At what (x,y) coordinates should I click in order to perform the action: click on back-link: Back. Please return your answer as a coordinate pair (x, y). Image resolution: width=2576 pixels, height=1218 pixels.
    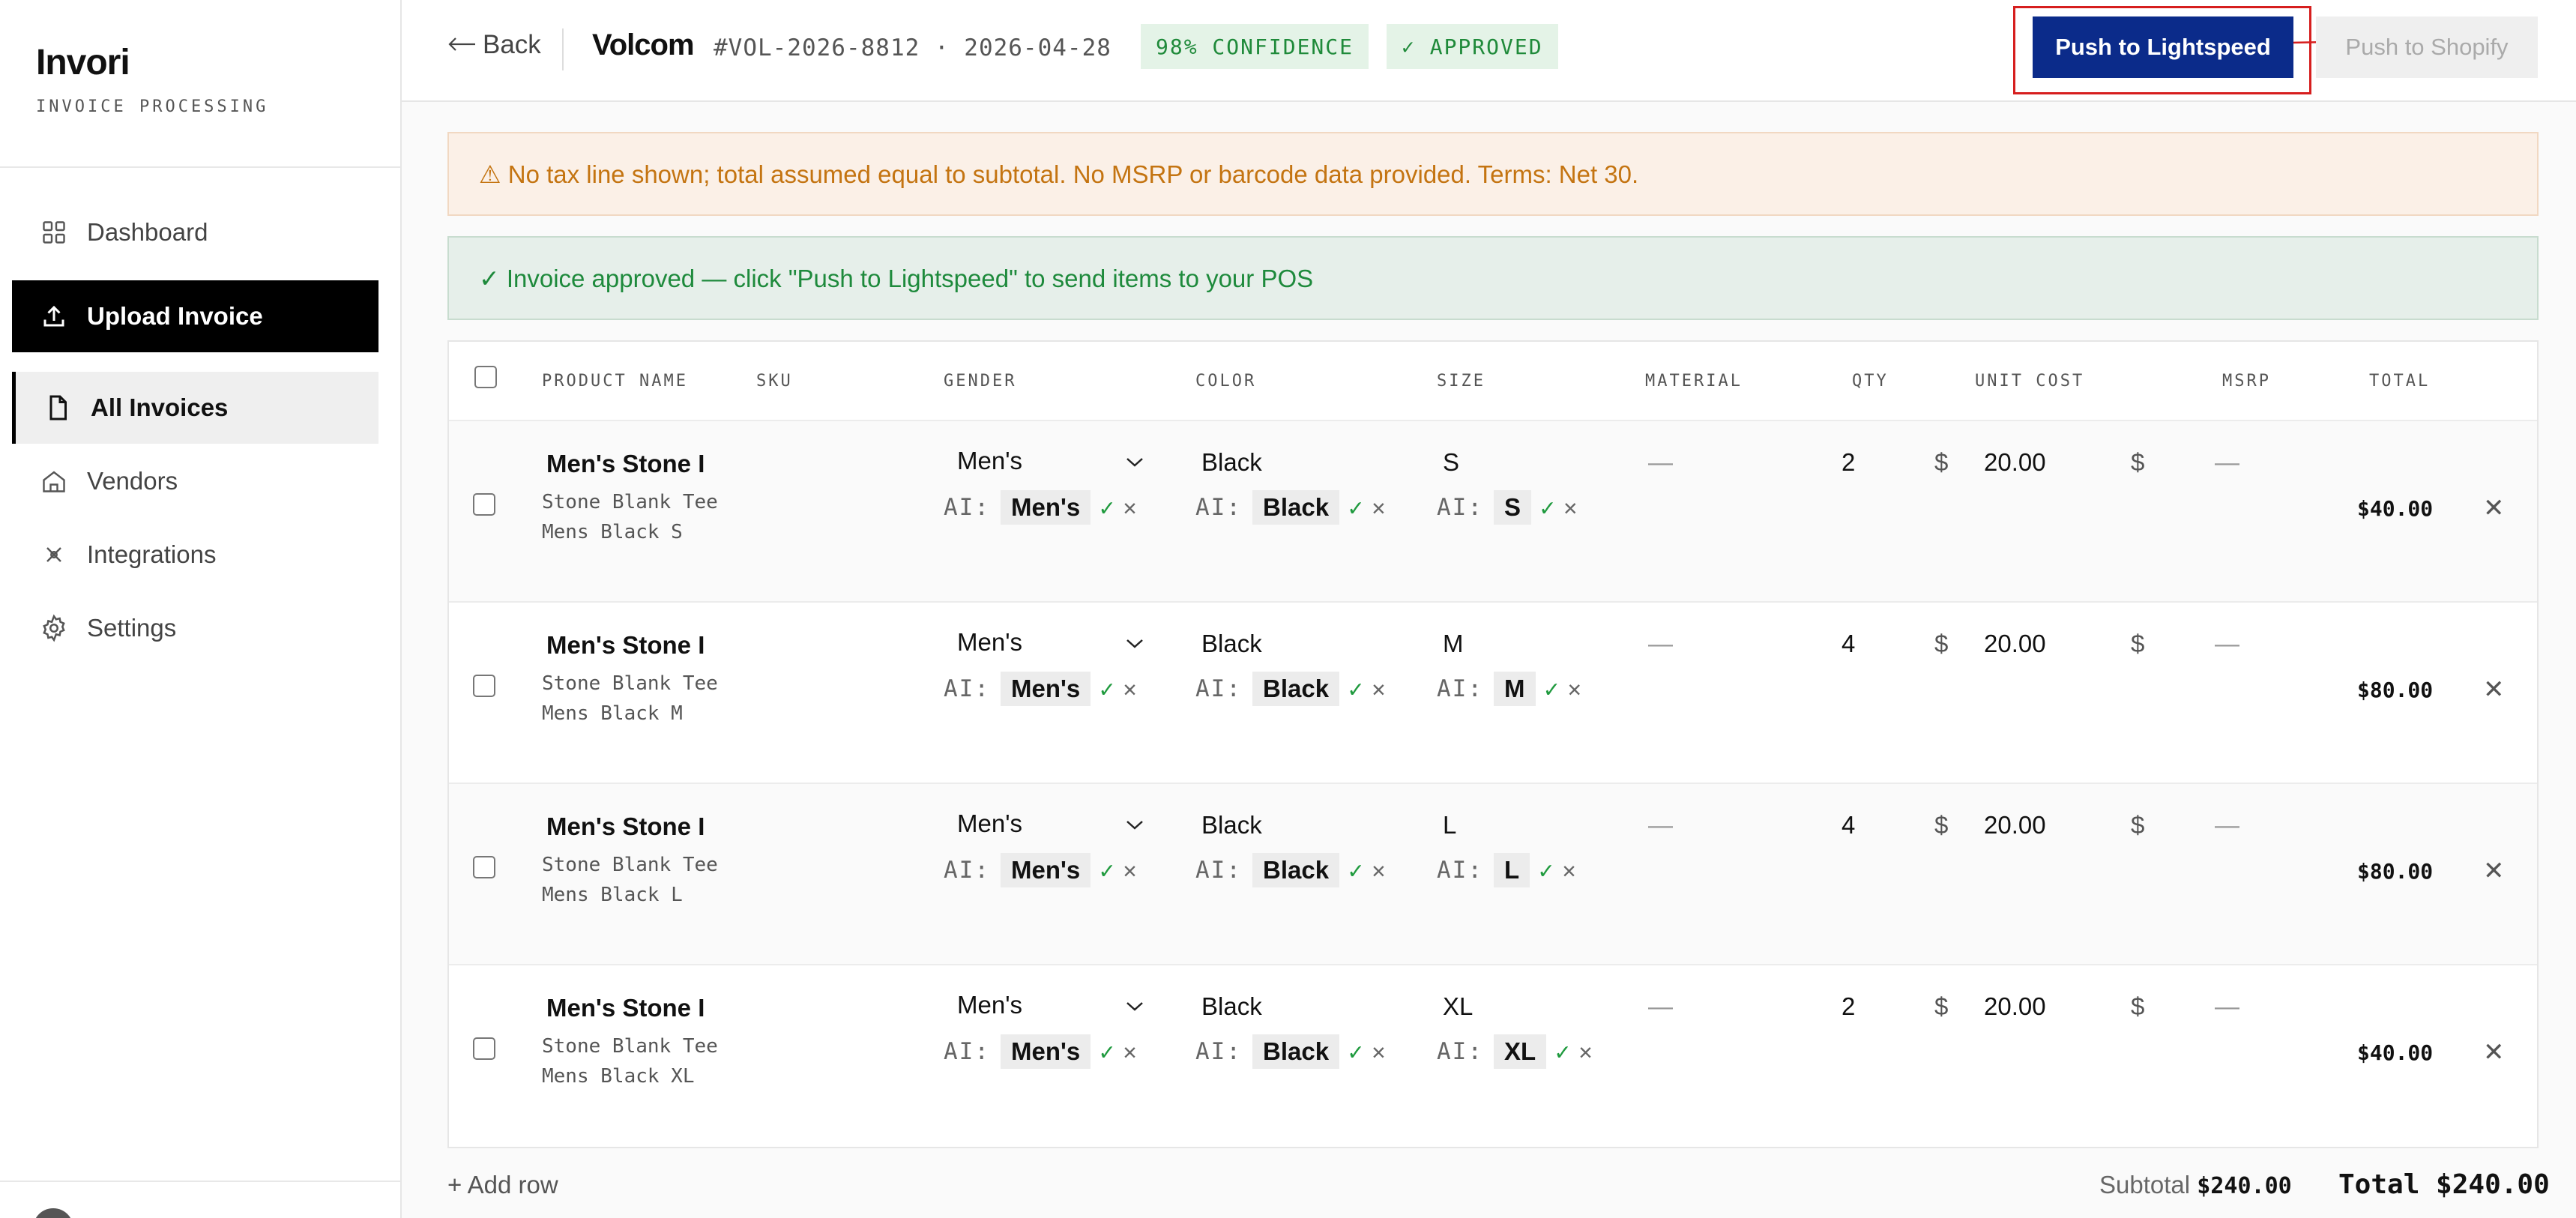
    Looking at the image, I should click on (494, 45).